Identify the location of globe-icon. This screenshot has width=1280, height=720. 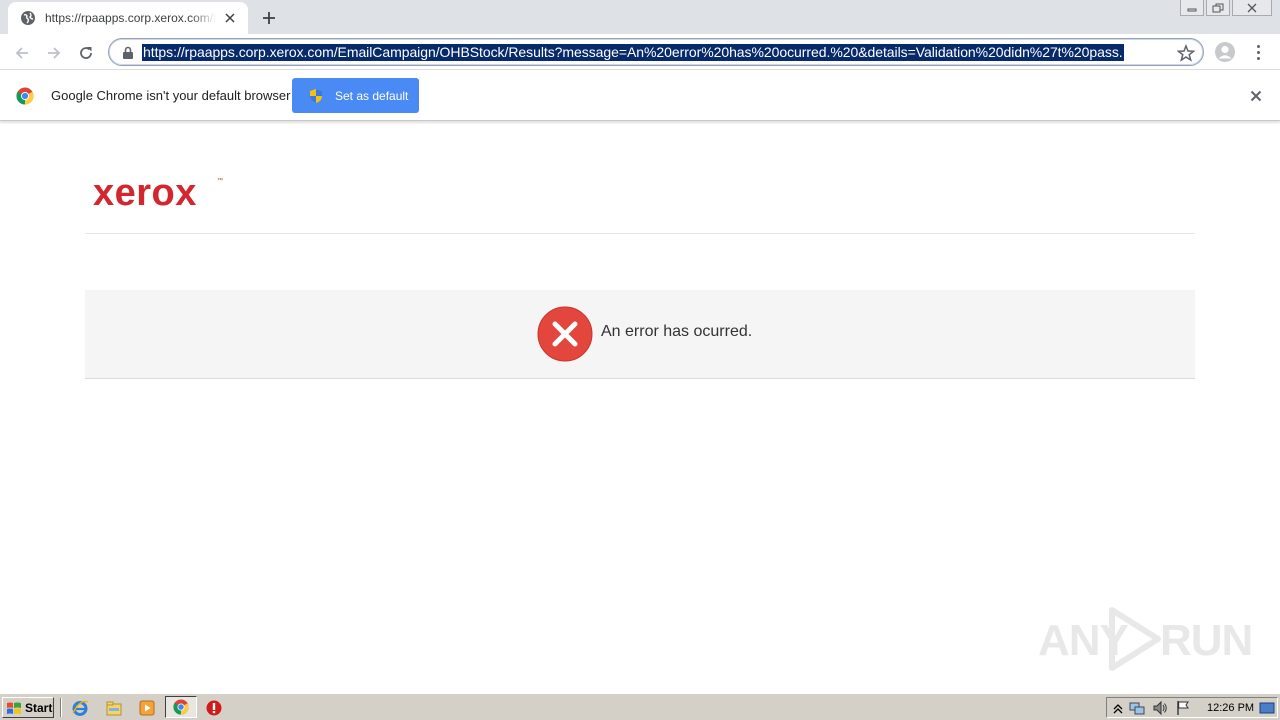
(28, 18).